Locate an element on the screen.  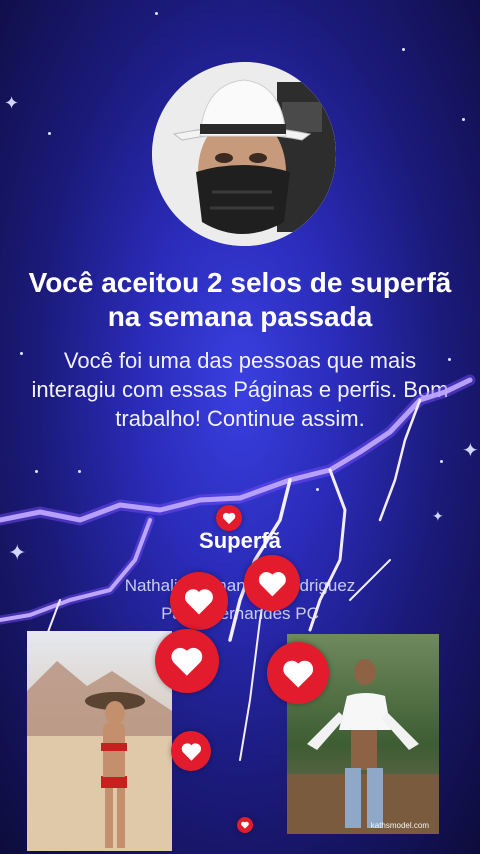
profile-photo-left is located at coordinates (99, 741).